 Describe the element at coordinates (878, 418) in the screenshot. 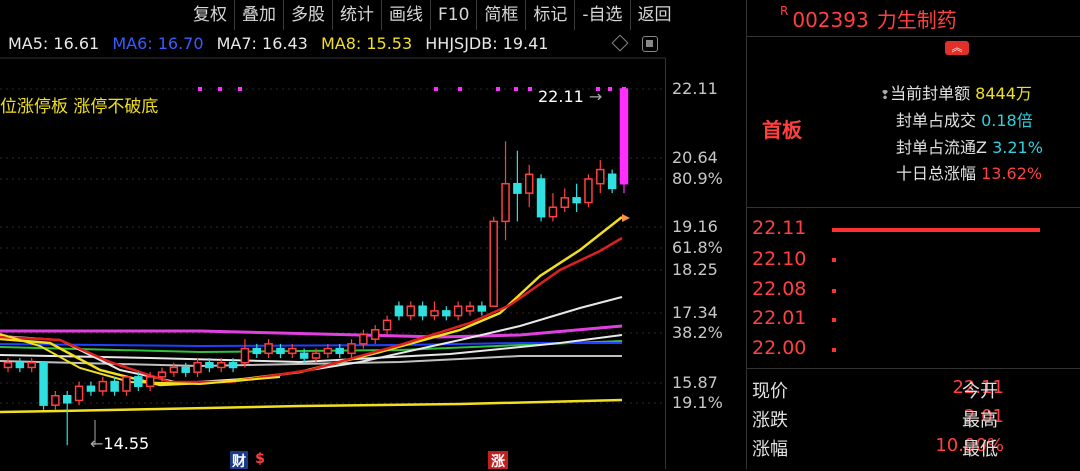

I see `quote-row-change: 涨跌 2.01 最高` at that location.